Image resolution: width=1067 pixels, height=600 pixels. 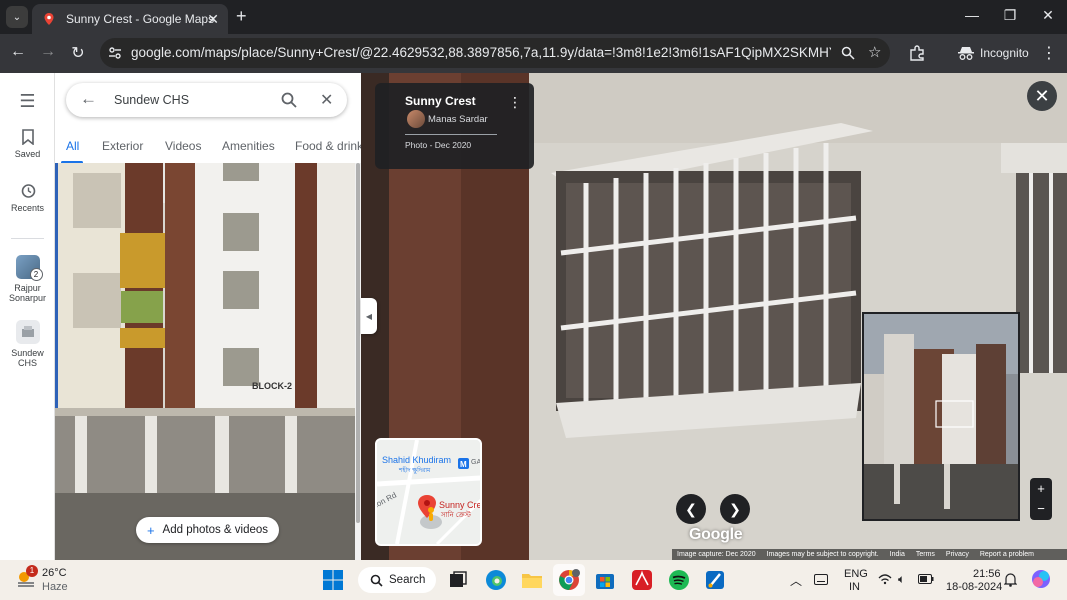 I want to click on collapse-panel-button: ◀, so click(x=369, y=316).